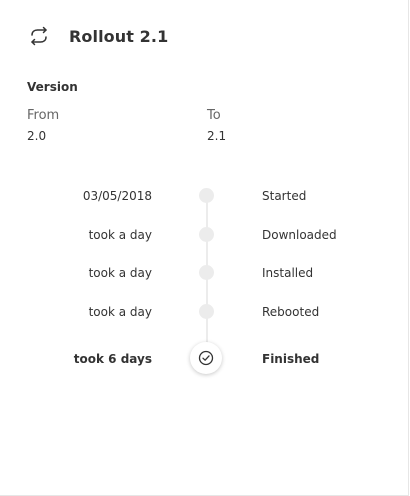  Describe the element at coordinates (117, 196) in the screenshot. I see `timeline-step-time: 03/05/2018` at that location.